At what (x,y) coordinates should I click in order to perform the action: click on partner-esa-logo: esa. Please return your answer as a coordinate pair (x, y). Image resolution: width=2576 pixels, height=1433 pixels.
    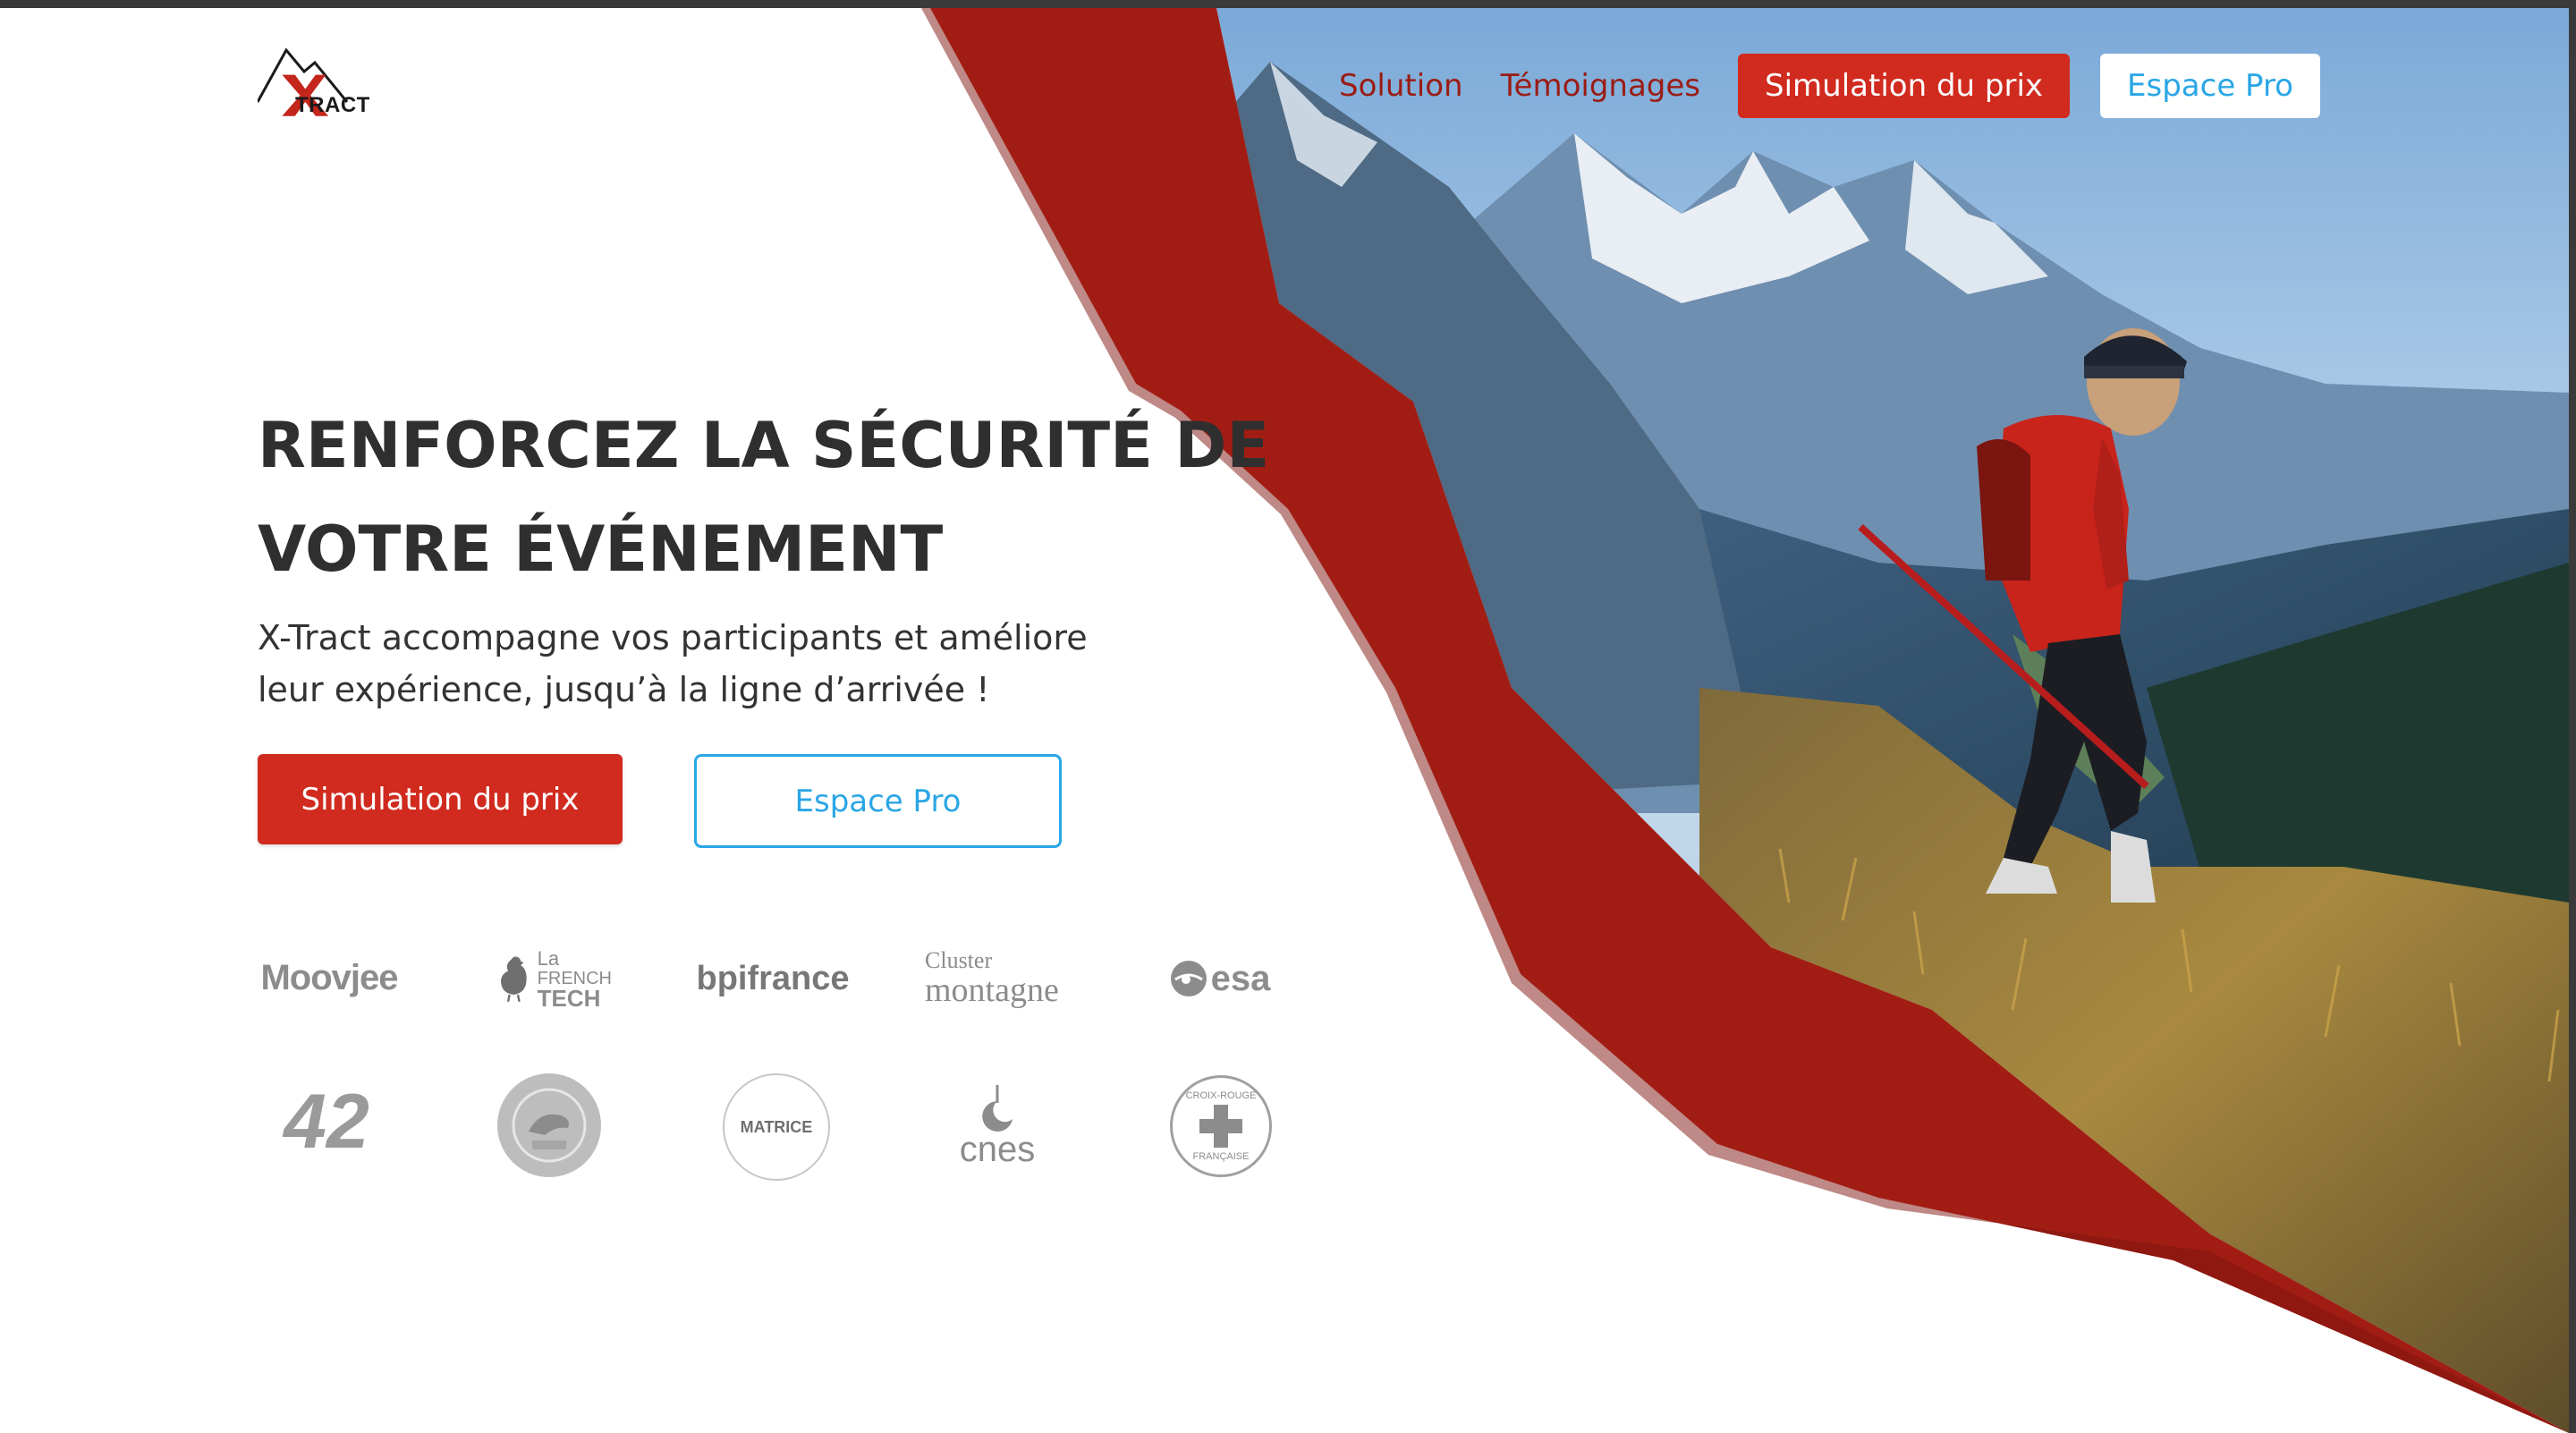
    Looking at the image, I should click on (1219, 978).